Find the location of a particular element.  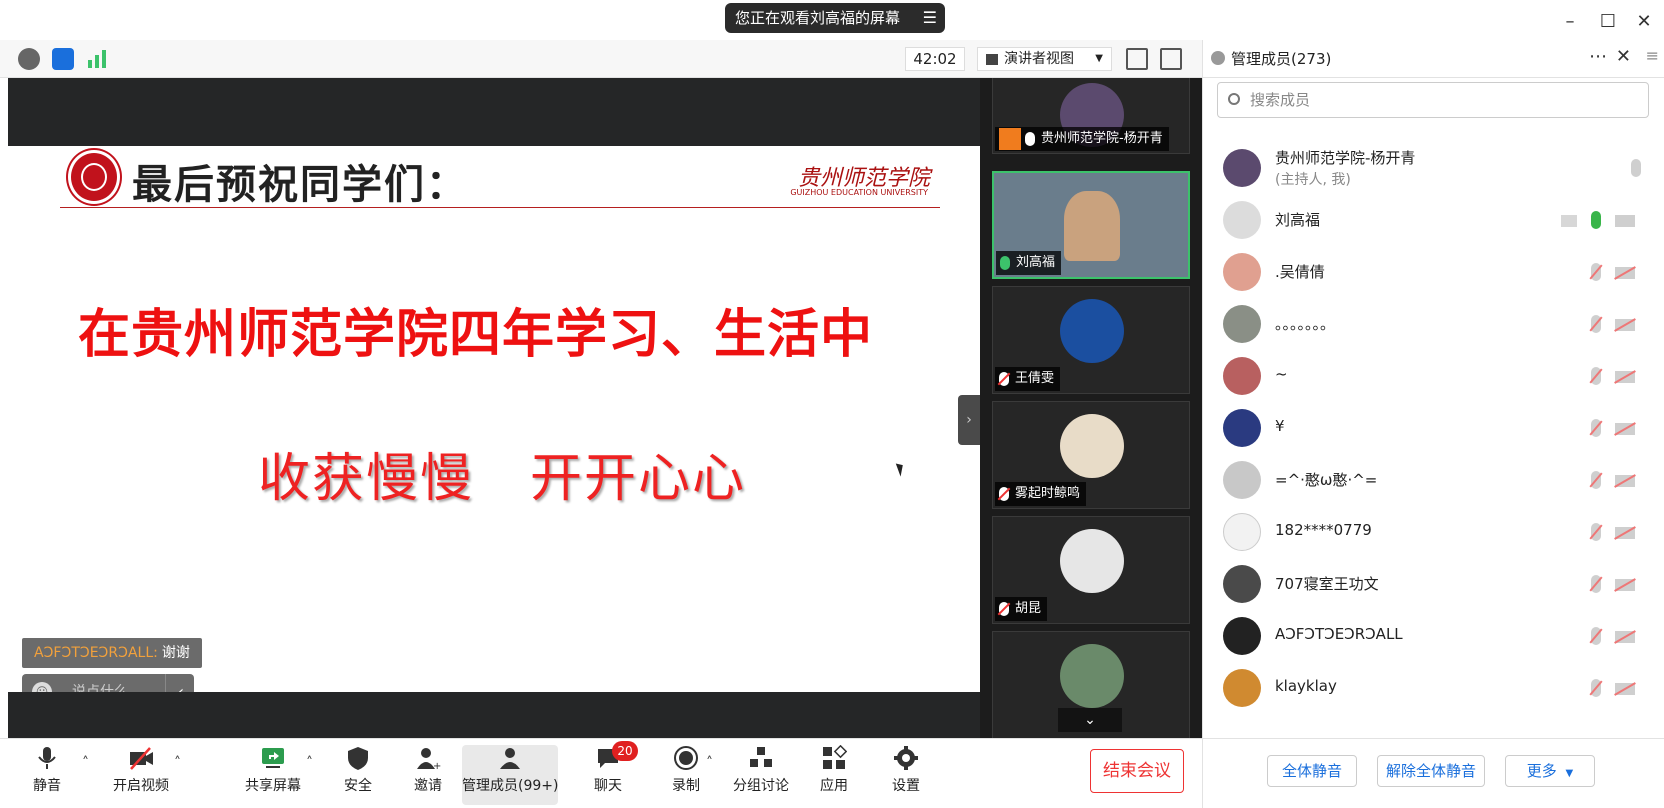

security-button: 安全 is located at coordinates (358, 775).